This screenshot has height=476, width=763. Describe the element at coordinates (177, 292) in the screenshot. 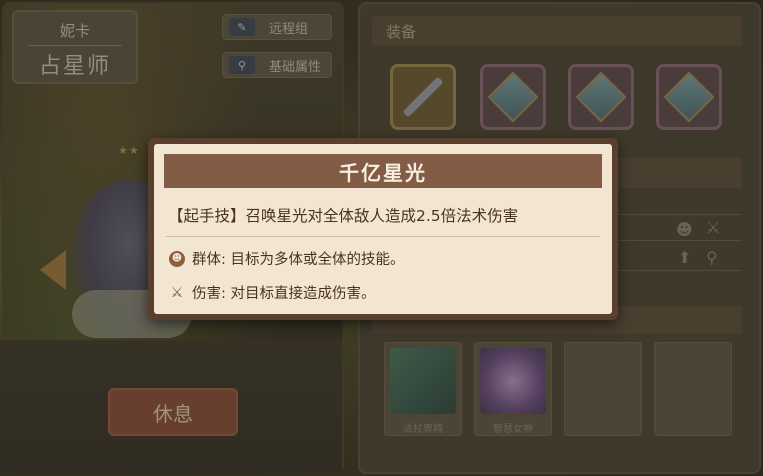

I see `sword-icon: ⚔` at that location.